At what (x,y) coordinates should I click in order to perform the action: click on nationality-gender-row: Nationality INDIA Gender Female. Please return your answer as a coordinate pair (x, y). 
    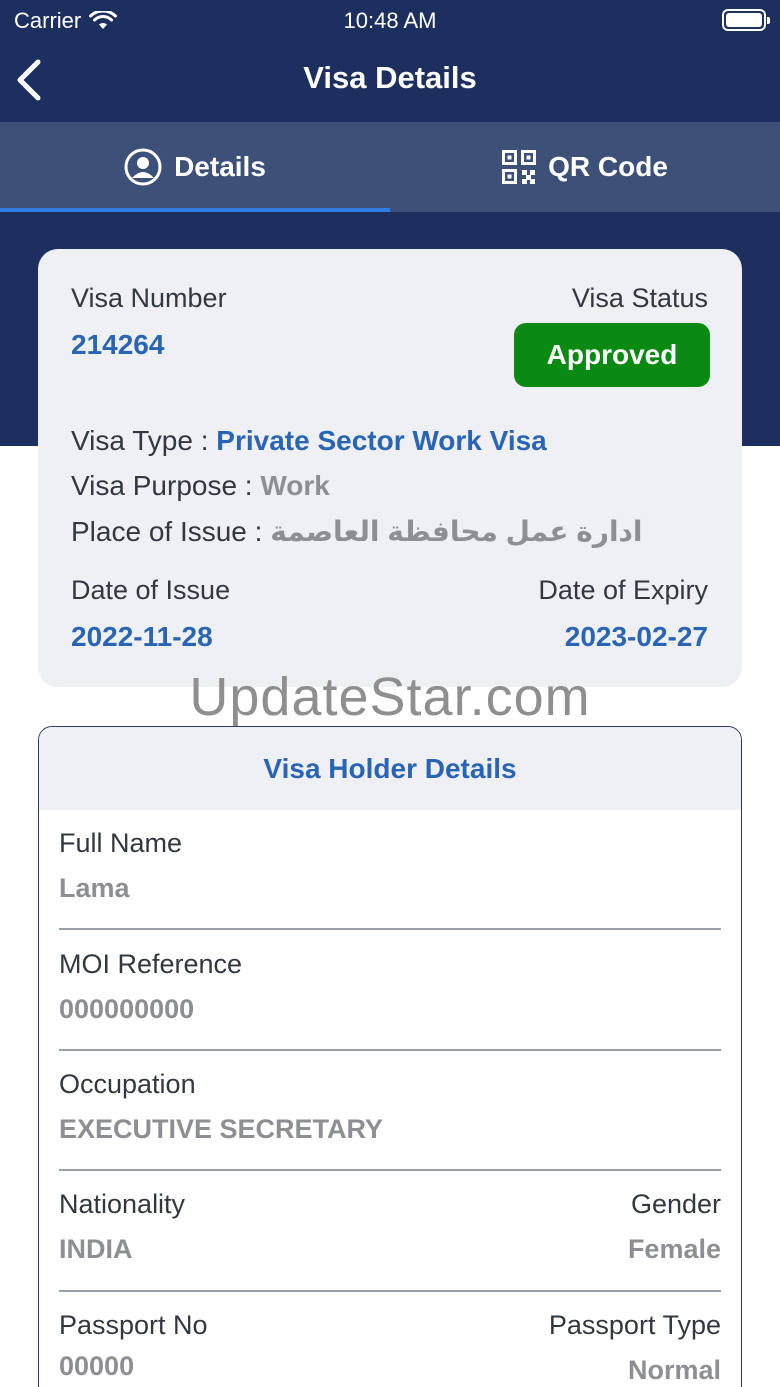
    Looking at the image, I should click on (390, 1234).